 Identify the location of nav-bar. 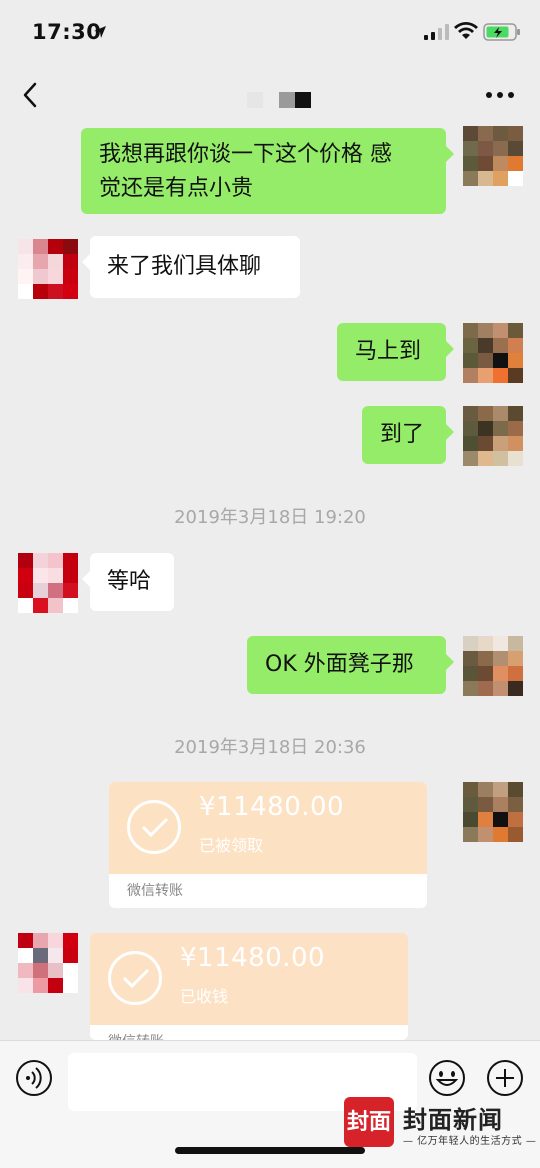
(270, 95).